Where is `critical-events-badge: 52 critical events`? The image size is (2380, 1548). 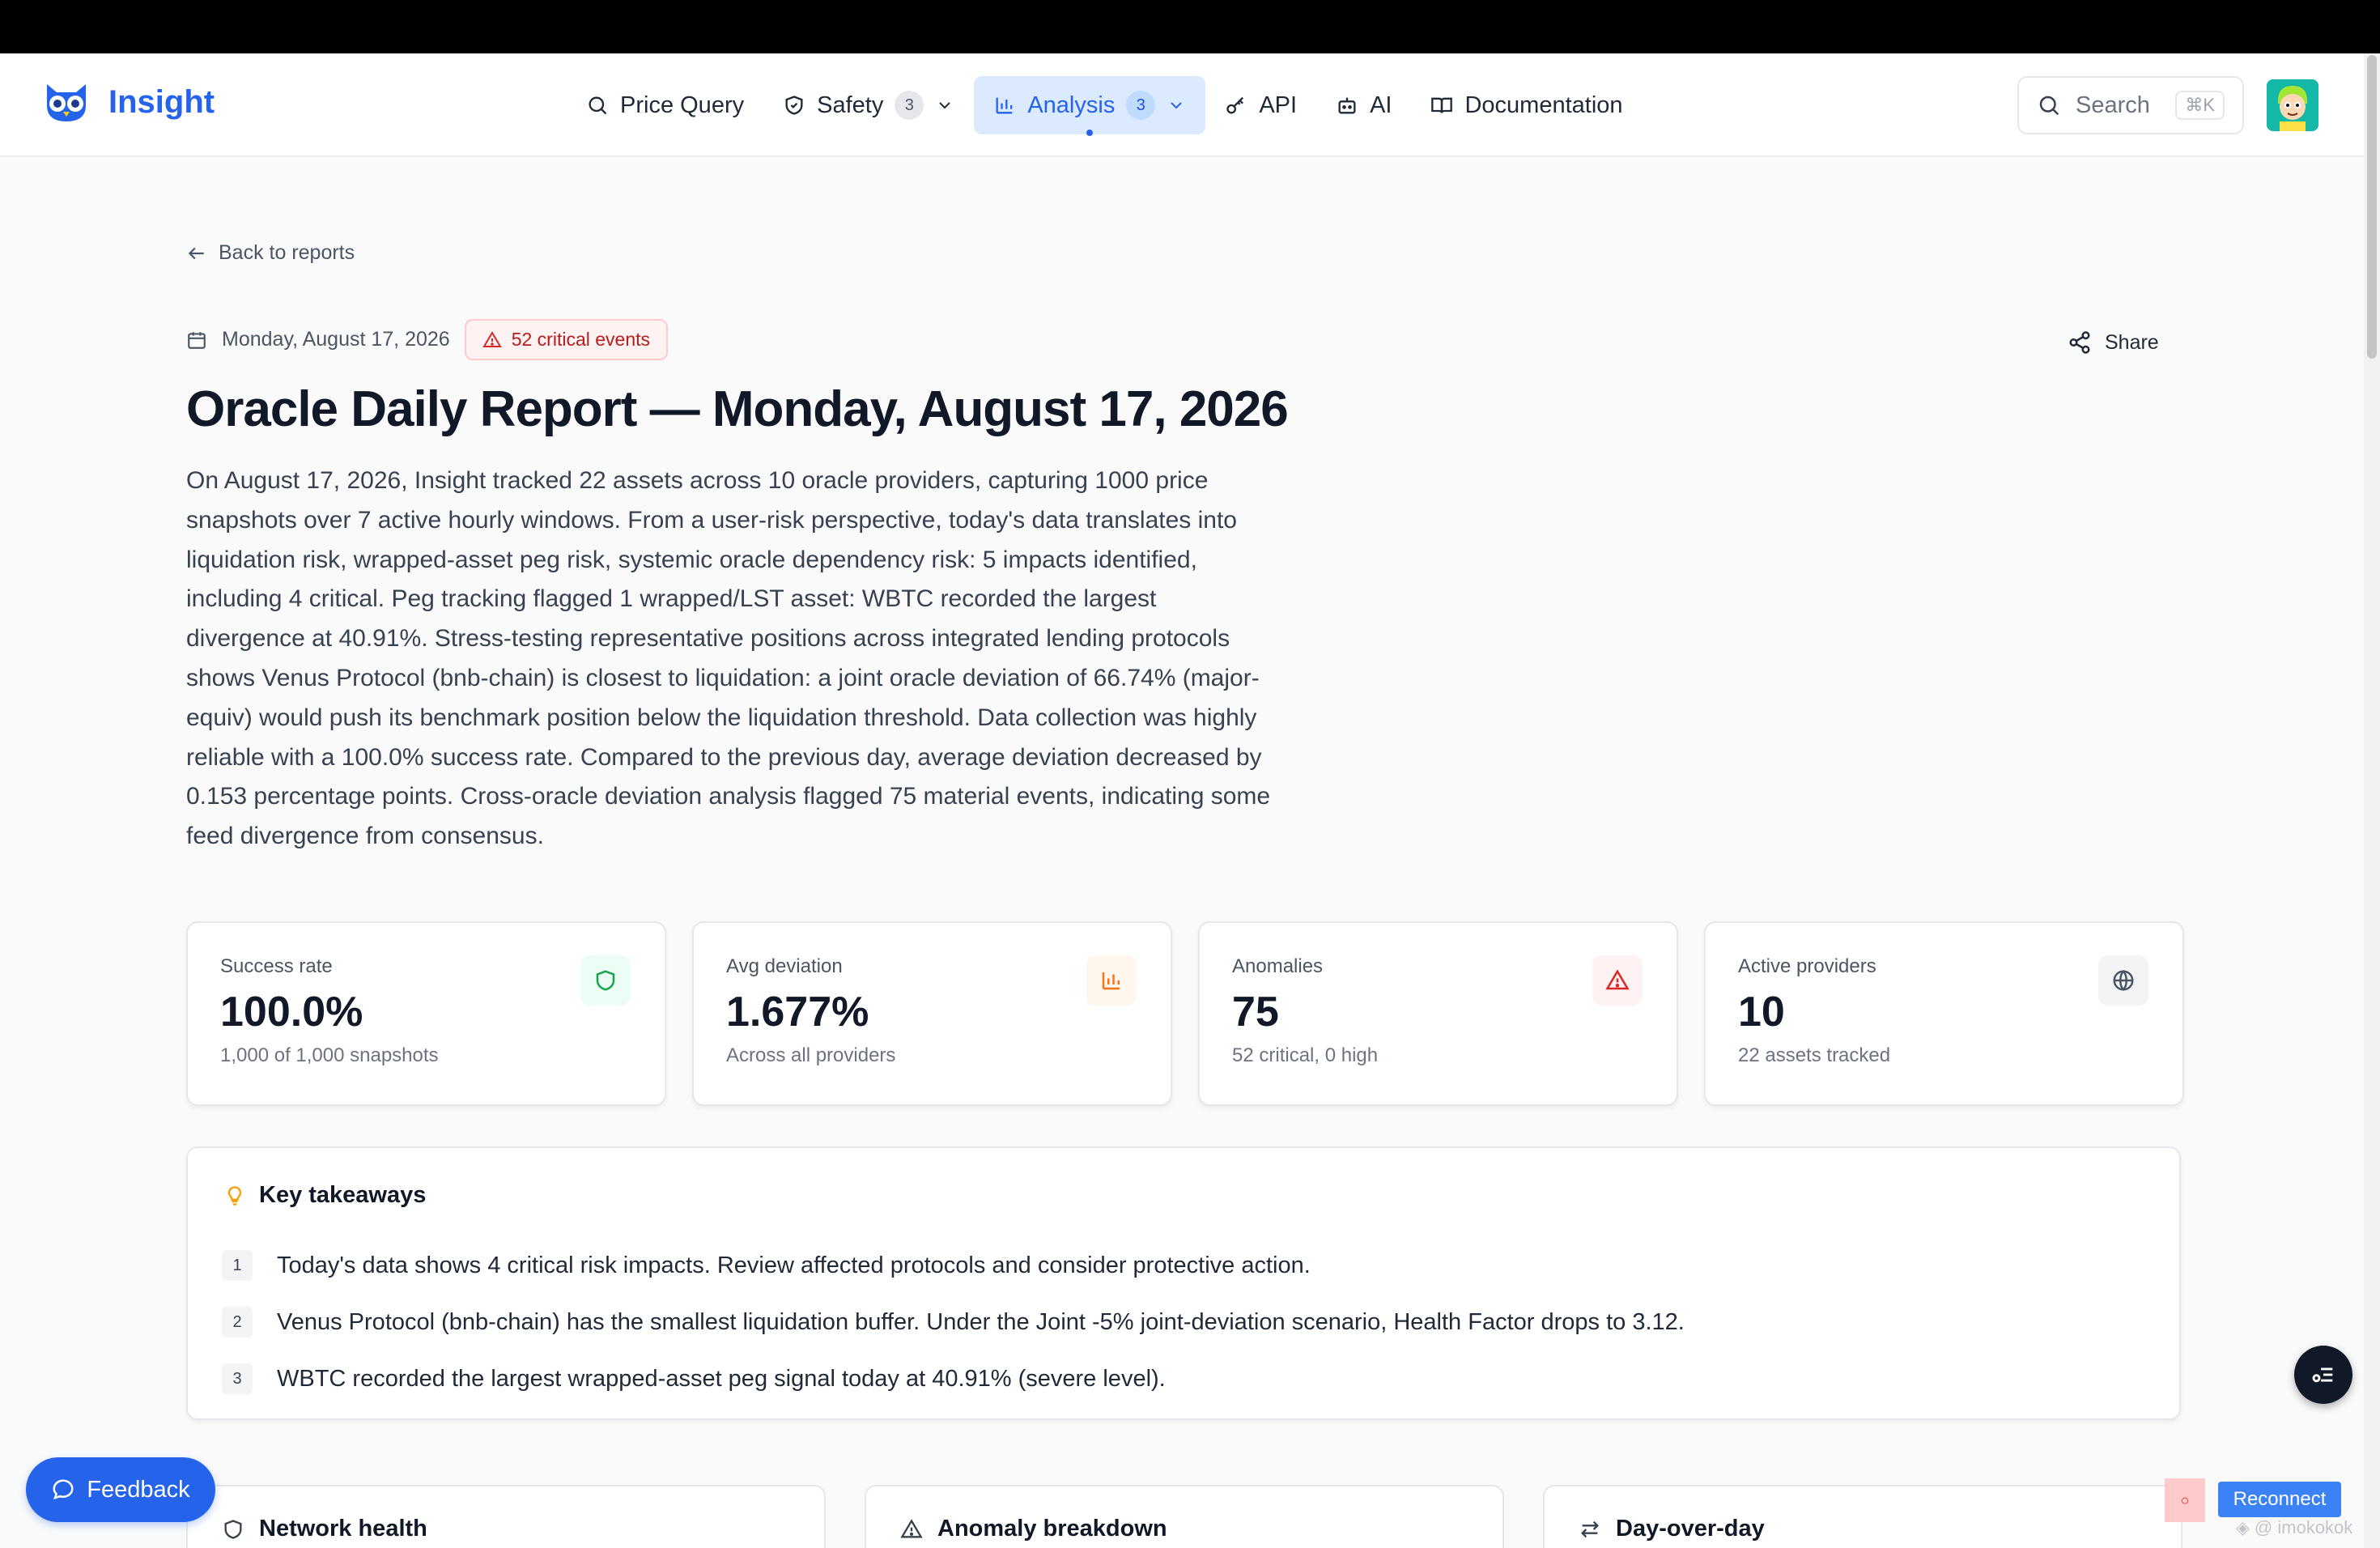
critical-events-badge: 52 critical events is located at coordinates (567, 340).